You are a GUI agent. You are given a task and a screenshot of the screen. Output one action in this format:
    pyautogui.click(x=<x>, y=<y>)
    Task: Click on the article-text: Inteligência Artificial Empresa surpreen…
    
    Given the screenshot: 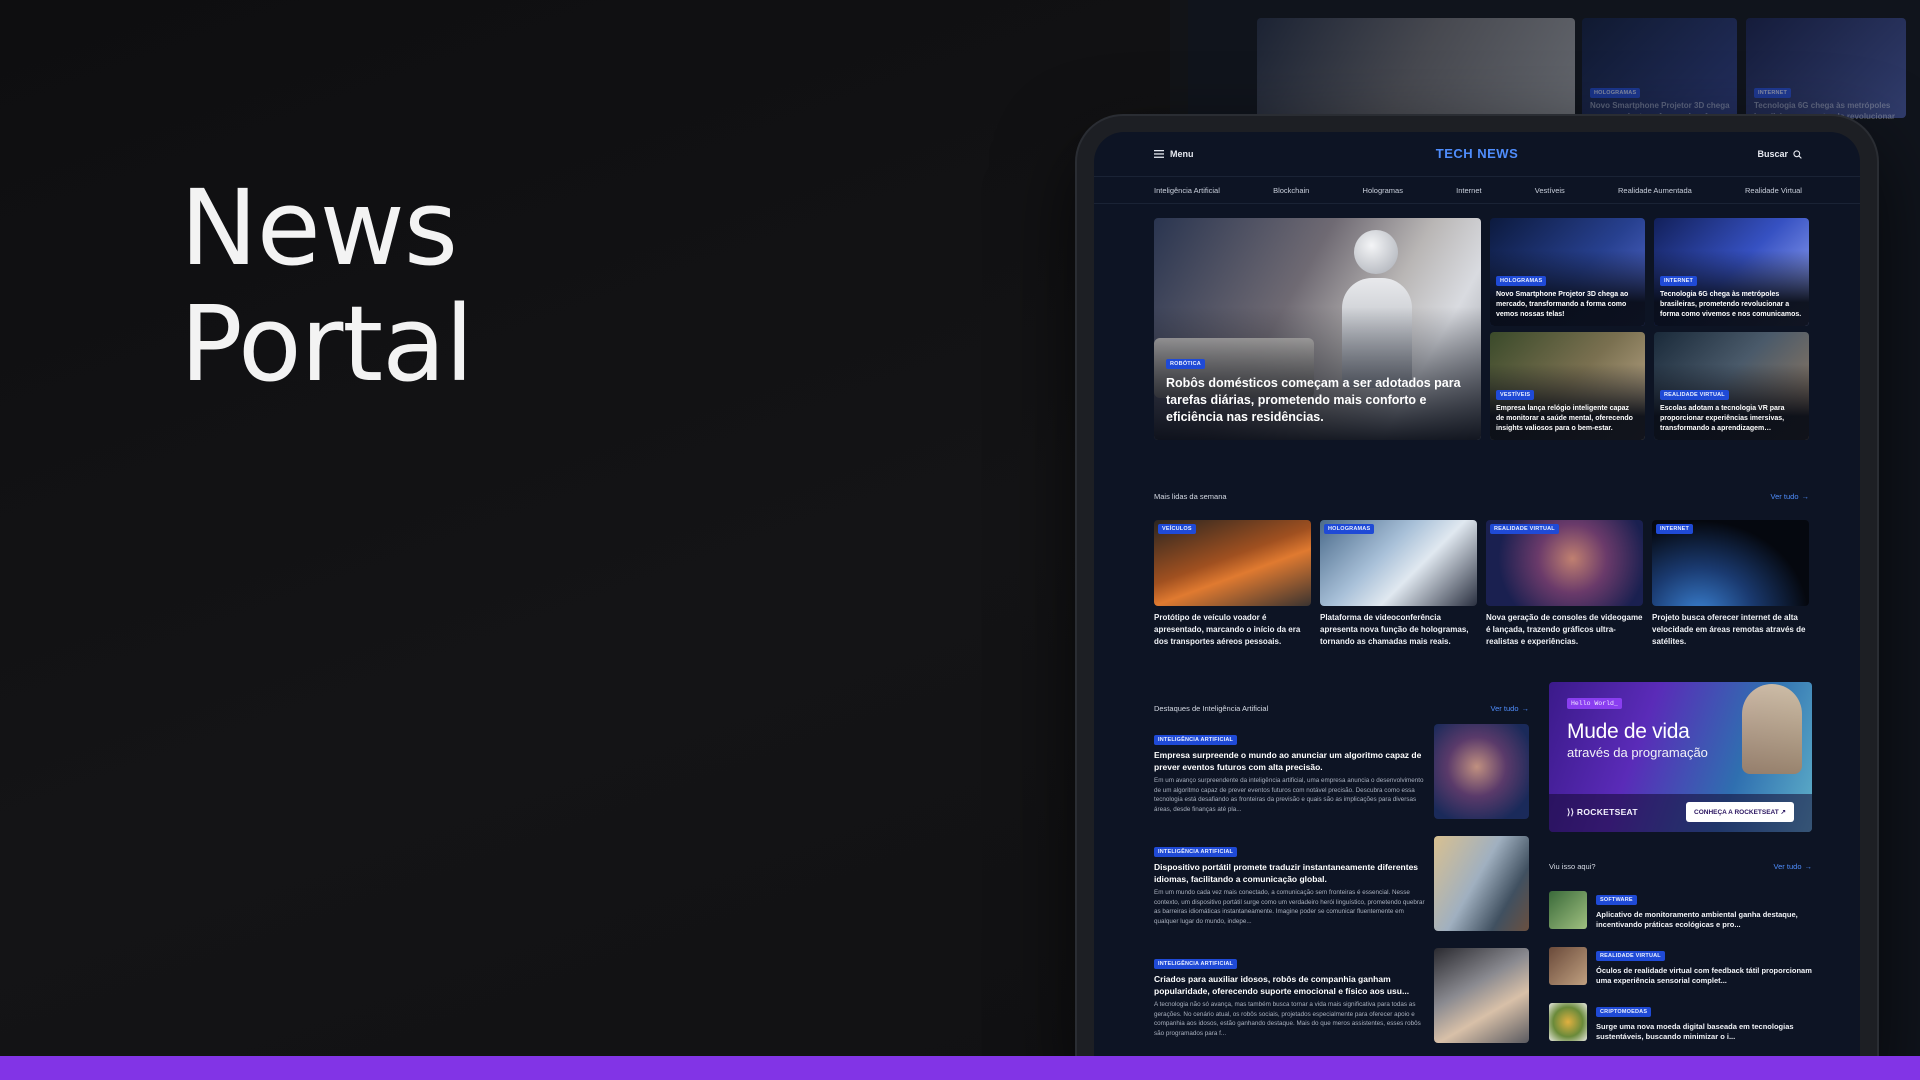 What is the action you would take?
    pyautogui.click(x=1290, y=771)
    